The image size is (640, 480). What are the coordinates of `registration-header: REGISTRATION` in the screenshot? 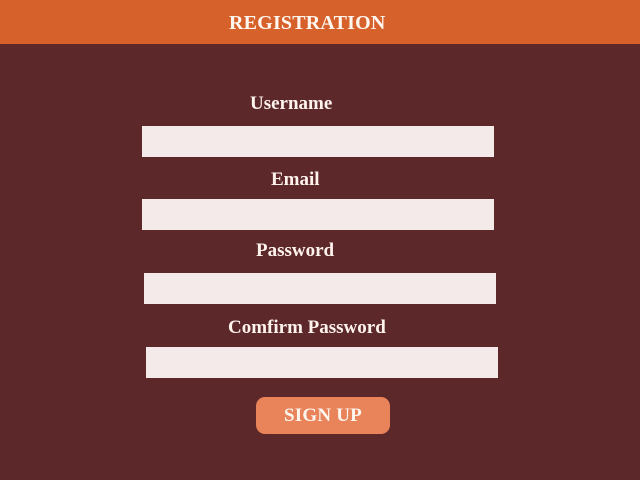 It's located at (320, 22).